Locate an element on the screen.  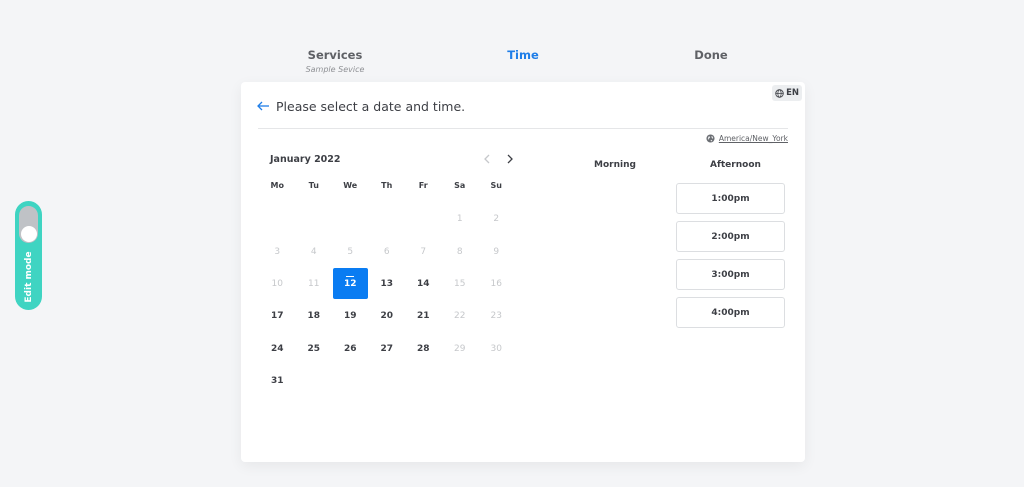
calendar-day: 20 is located at coordinates (387, 316).